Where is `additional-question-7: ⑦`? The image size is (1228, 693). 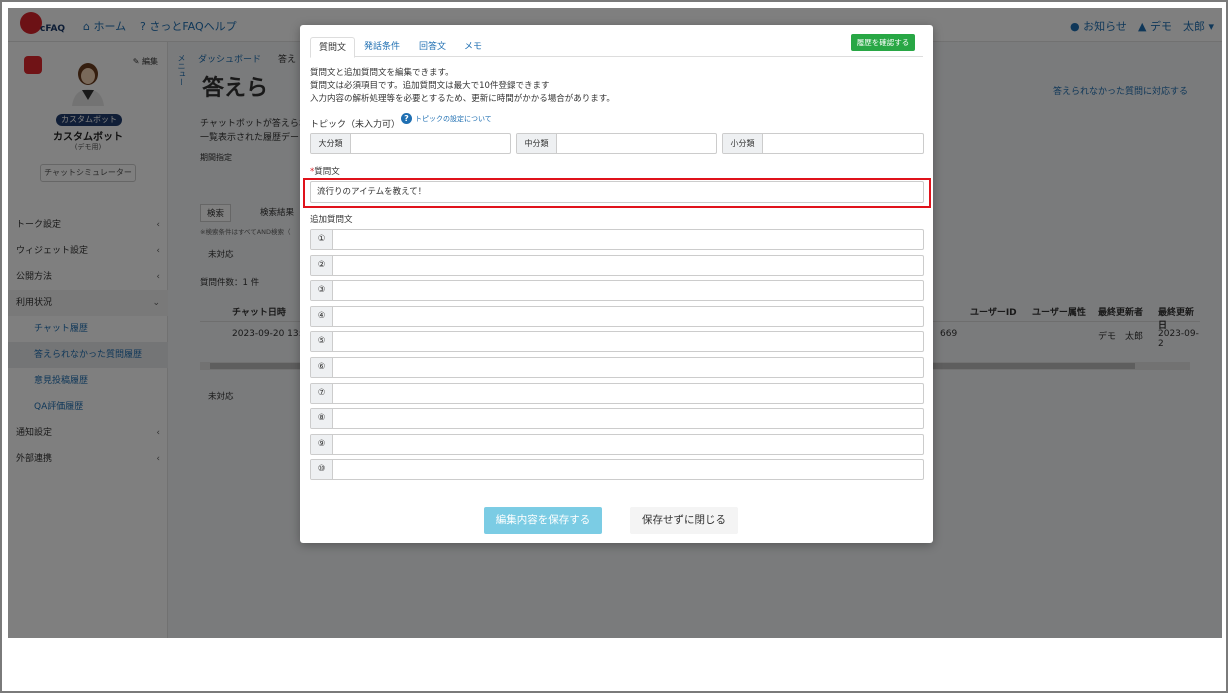 additional-question-7: ⑦ is located at coordinates (617, 393).